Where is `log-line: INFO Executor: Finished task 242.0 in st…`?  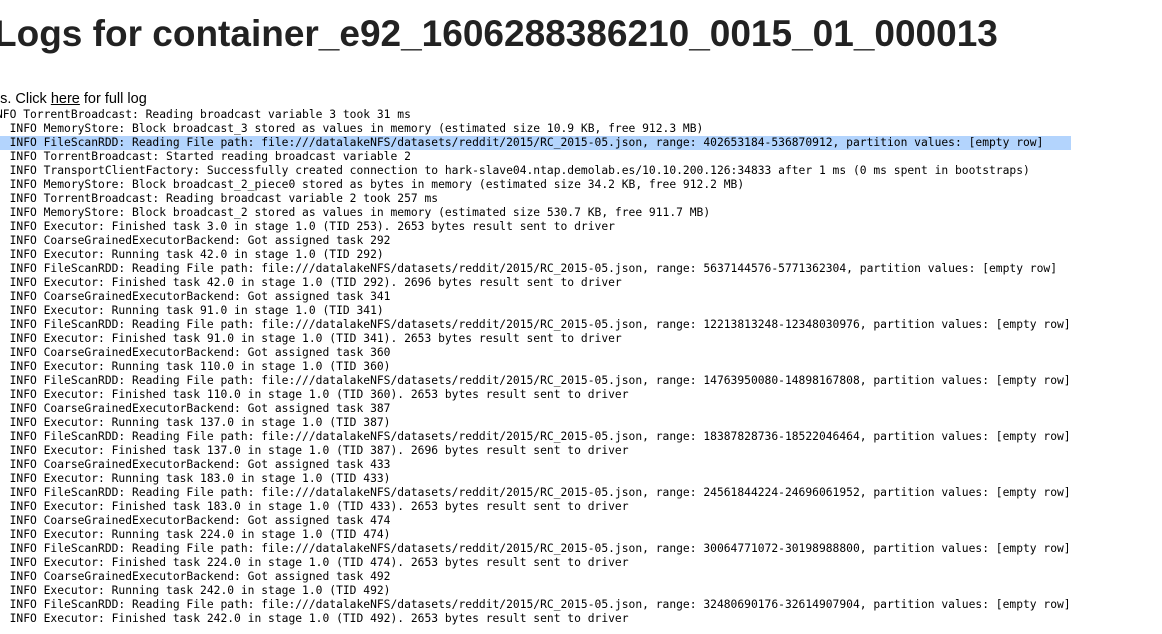
log-line: INFO Executor: Finished task 242.0 in st… is located at coordinates (535, 619).